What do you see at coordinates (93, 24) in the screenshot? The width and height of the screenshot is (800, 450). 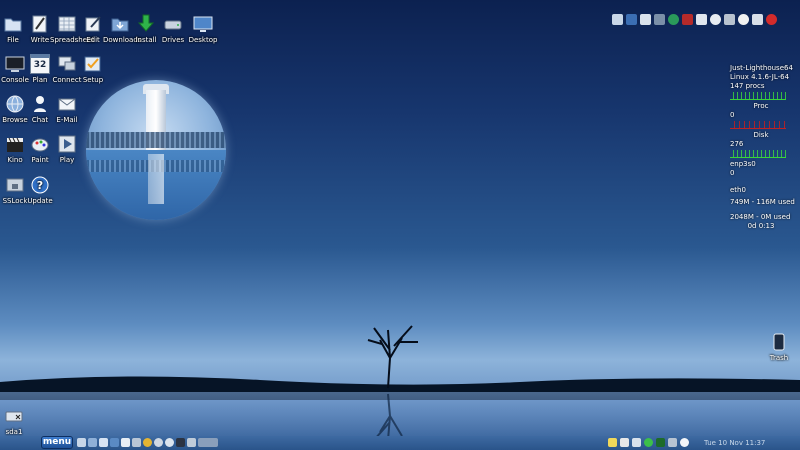 I see `edit-icon` at bounding box center [93, 24].